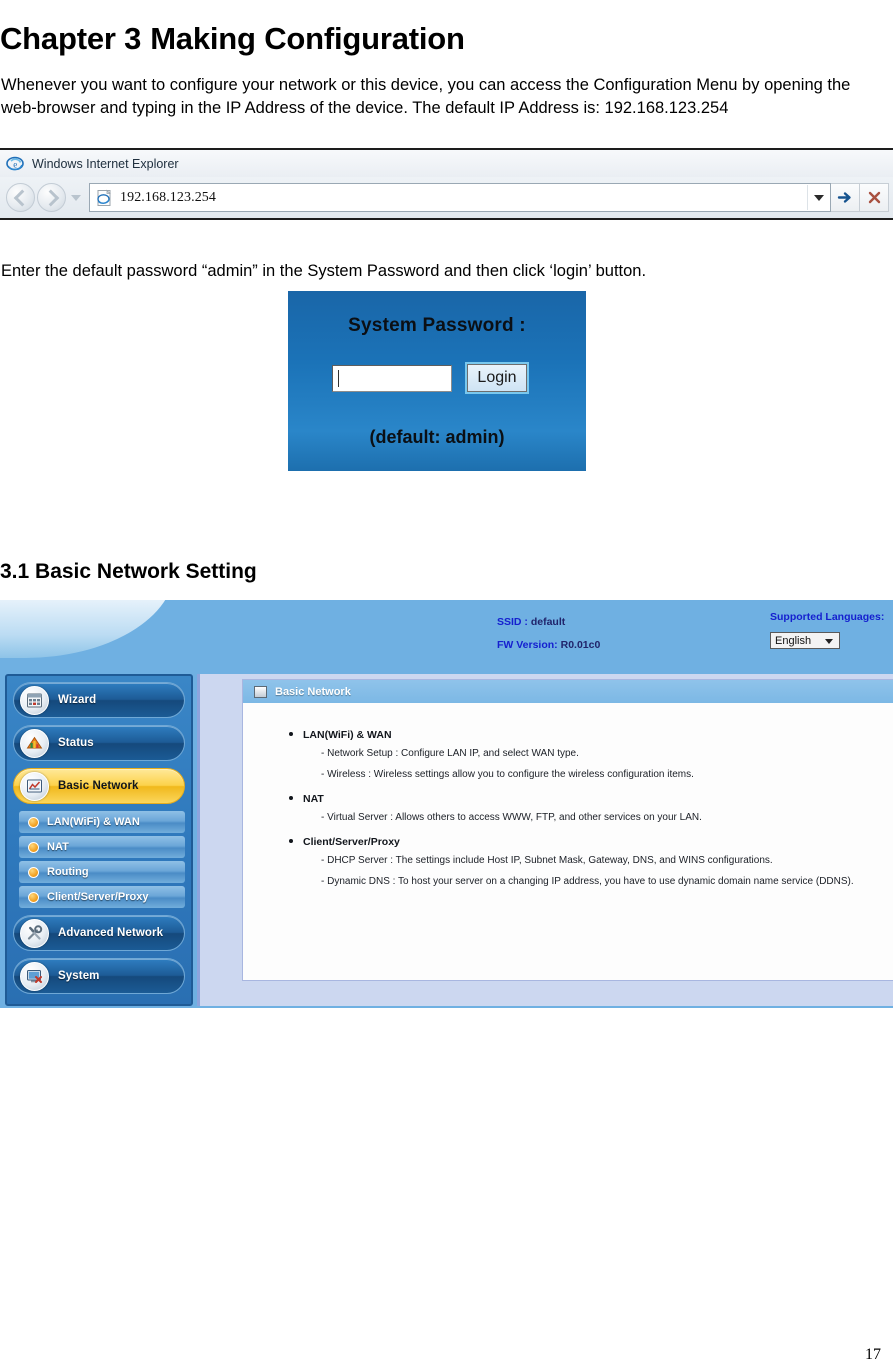  Describe the element at coordinates (99, 700) in the screenshot. I see `sidebar-item-wizard: Wizard` at that location.